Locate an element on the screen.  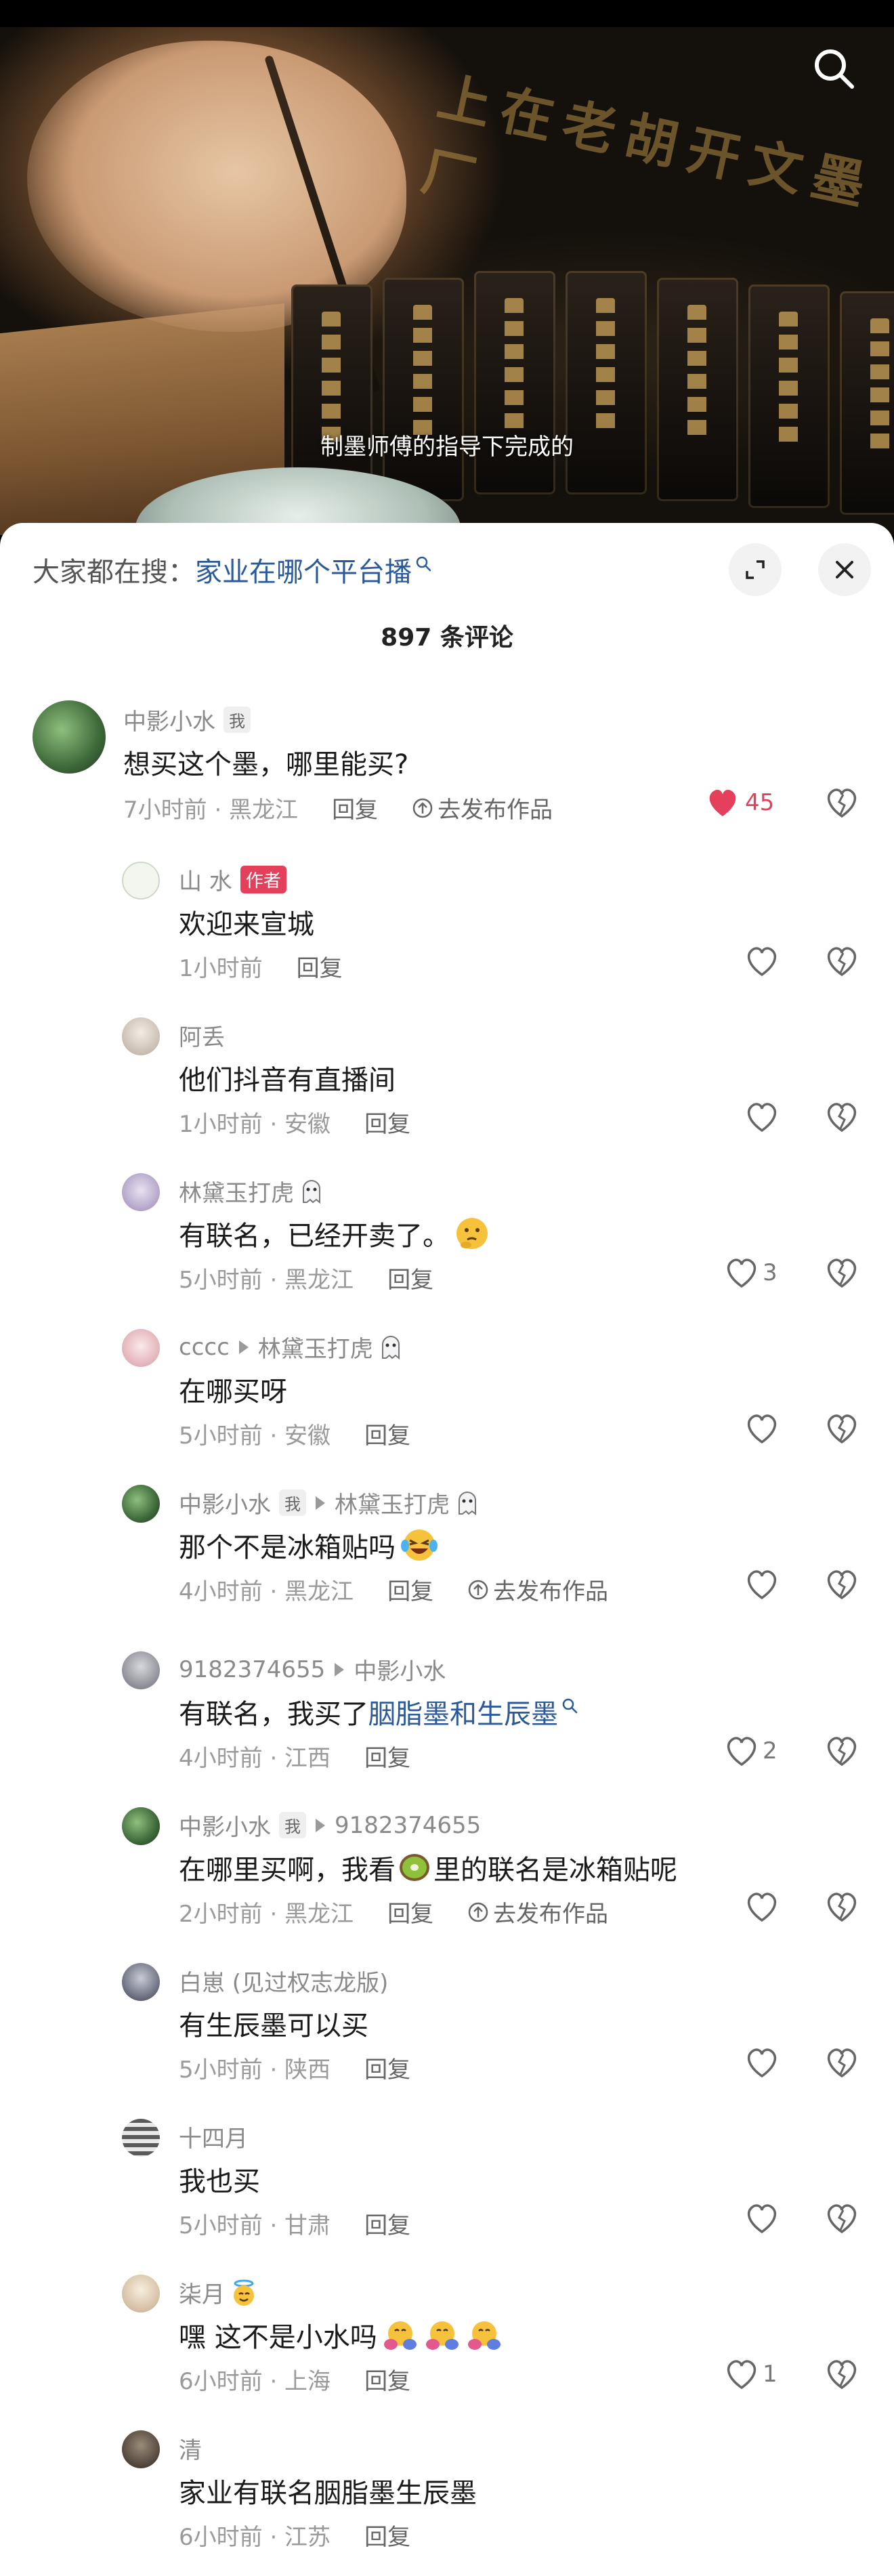
comment-author: 9182374655 is located at coordinates (252, 1669).